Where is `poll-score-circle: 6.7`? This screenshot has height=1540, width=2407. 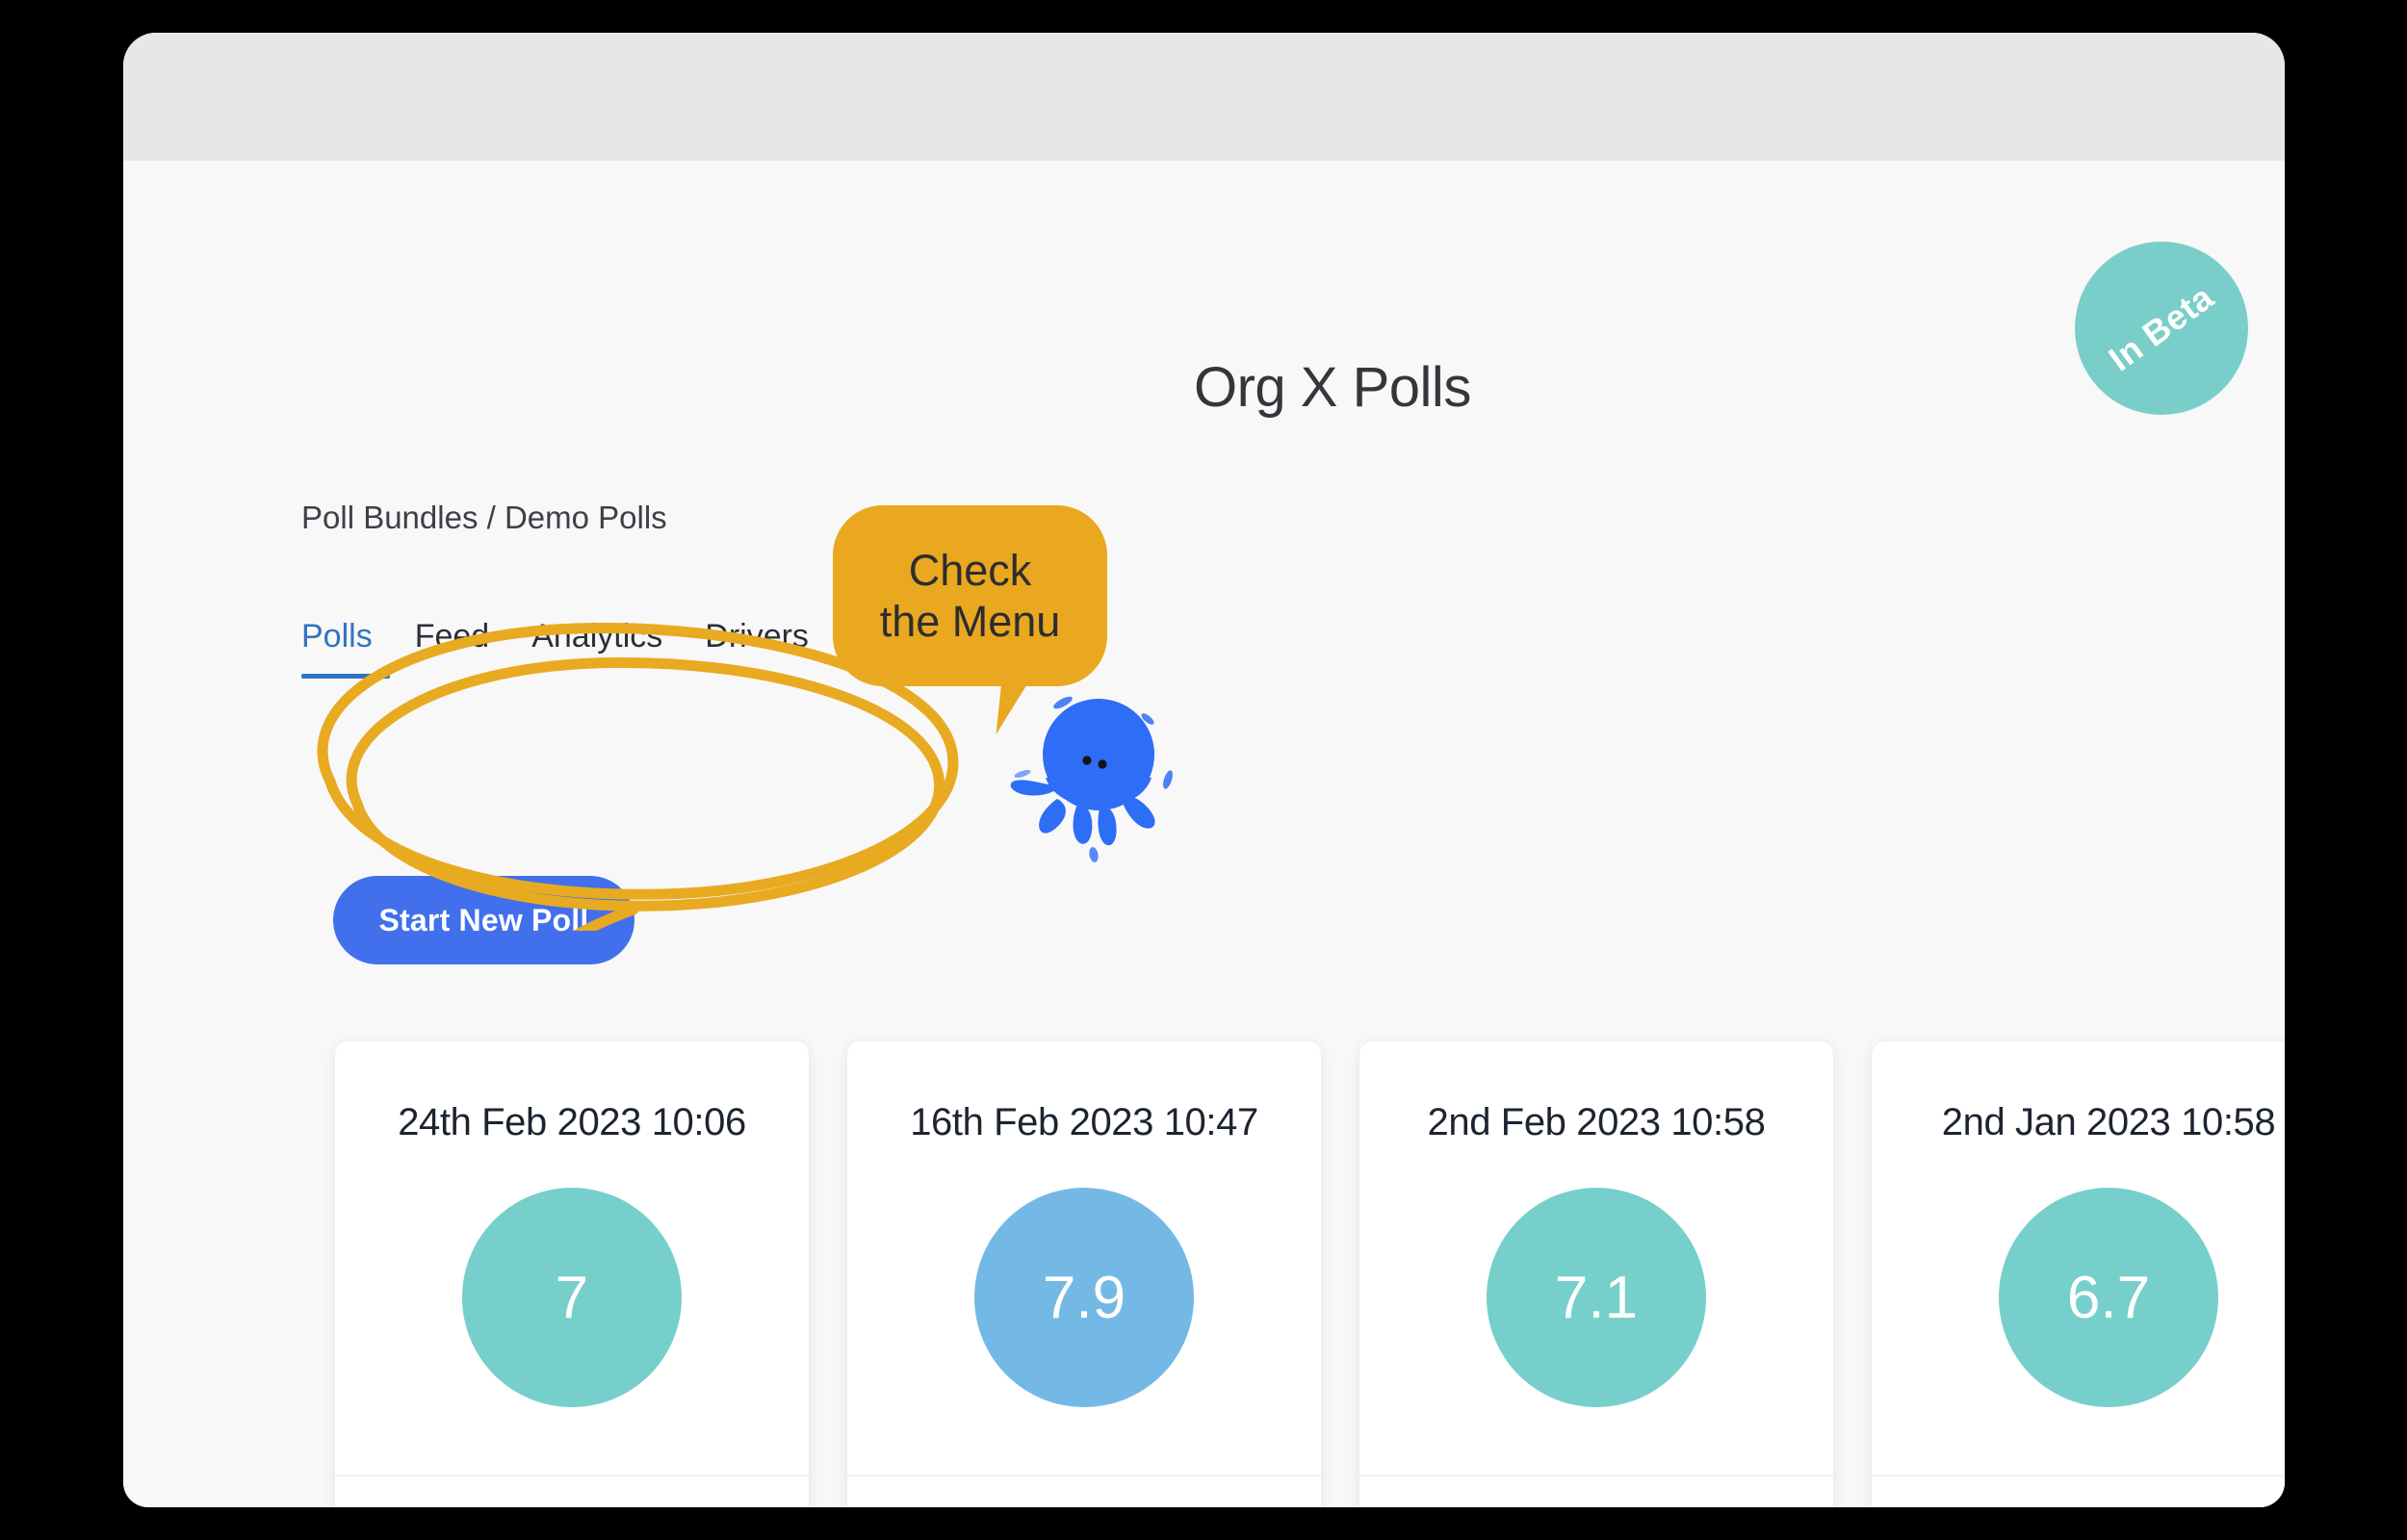 poll-score-circle: 6.7 is located at coordinates (2108, 1297).